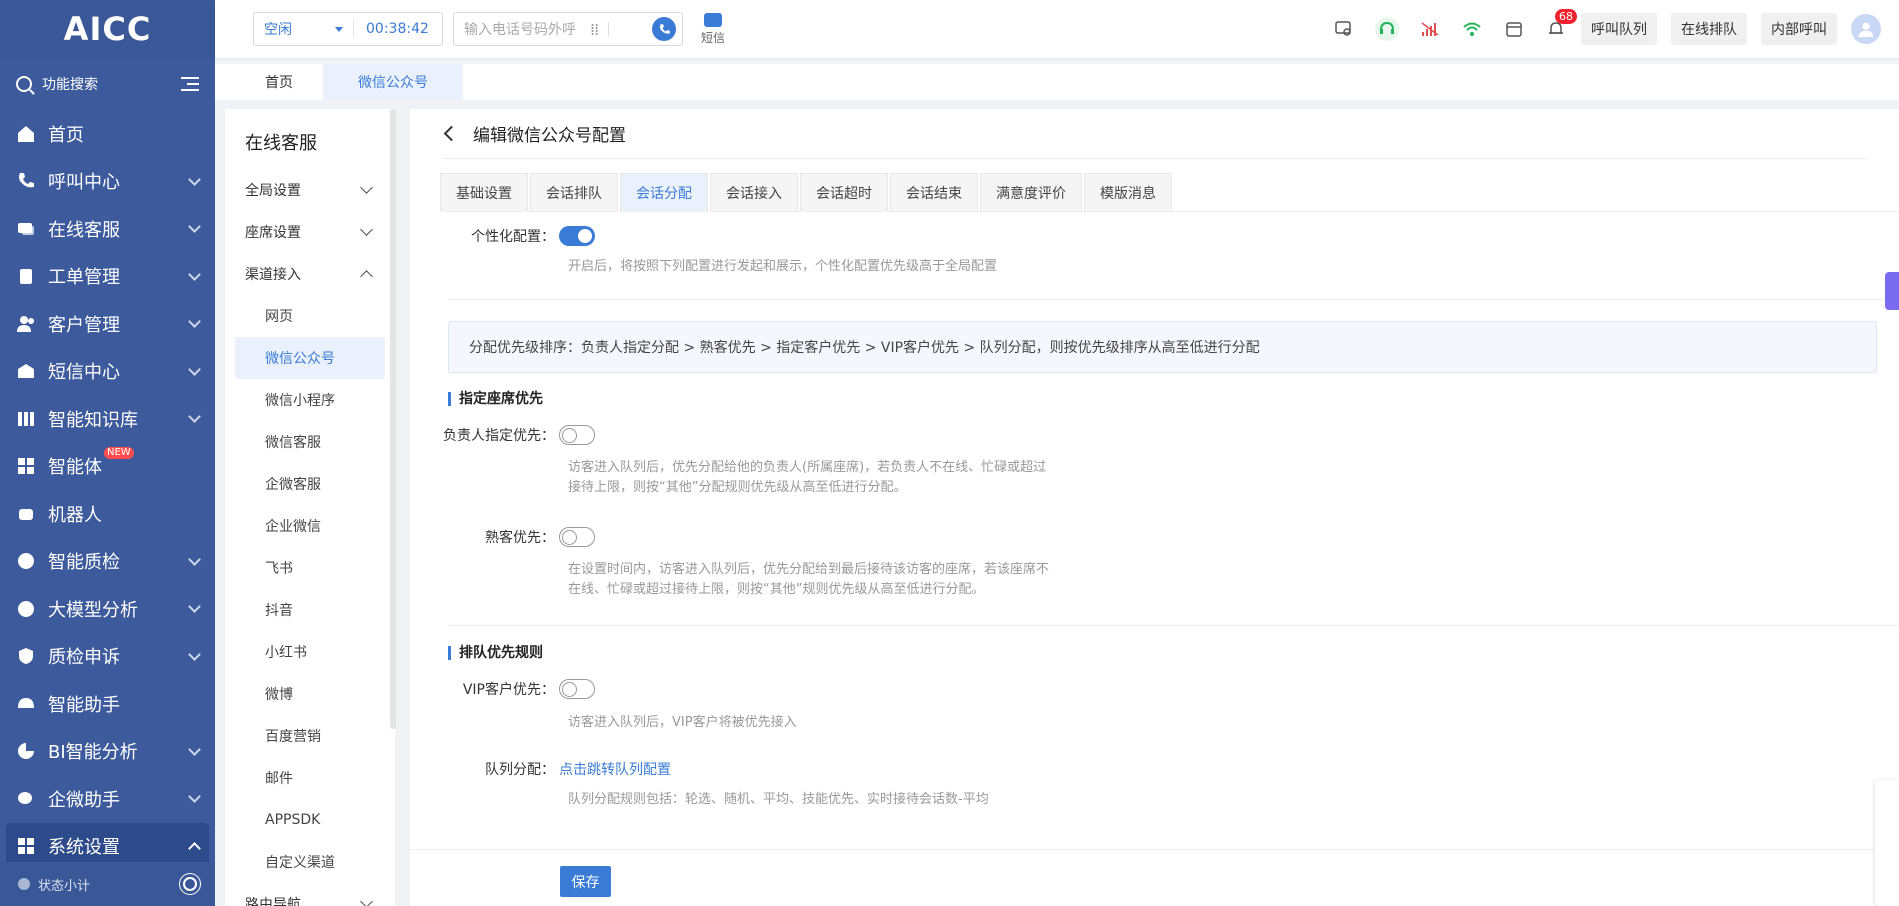 The width and height of the screenshot is (1899, 906). What do you see at coordinates (84, 325) in the screenshot?
I see `sidebar-item-label: 客户管理` at bounding box center [84, 325].